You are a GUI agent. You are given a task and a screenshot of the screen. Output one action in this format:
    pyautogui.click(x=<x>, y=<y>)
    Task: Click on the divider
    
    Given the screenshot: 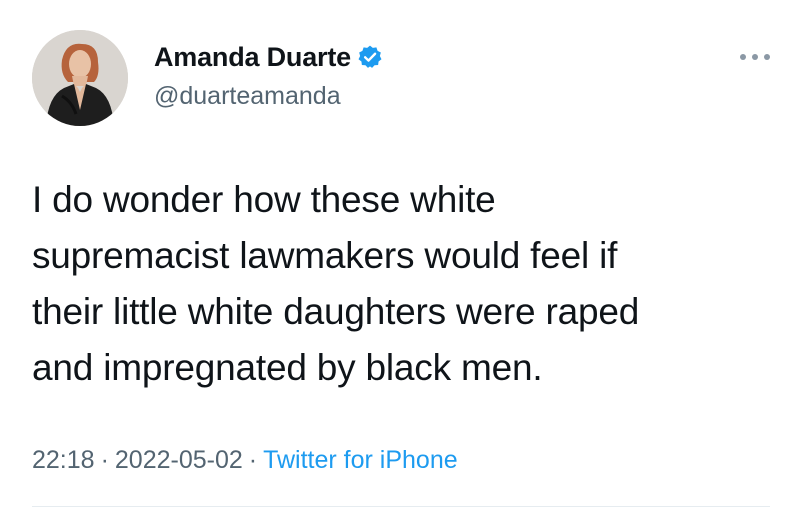 What is the action you would take?
    pyautogui.click(x=401, y=506)
    